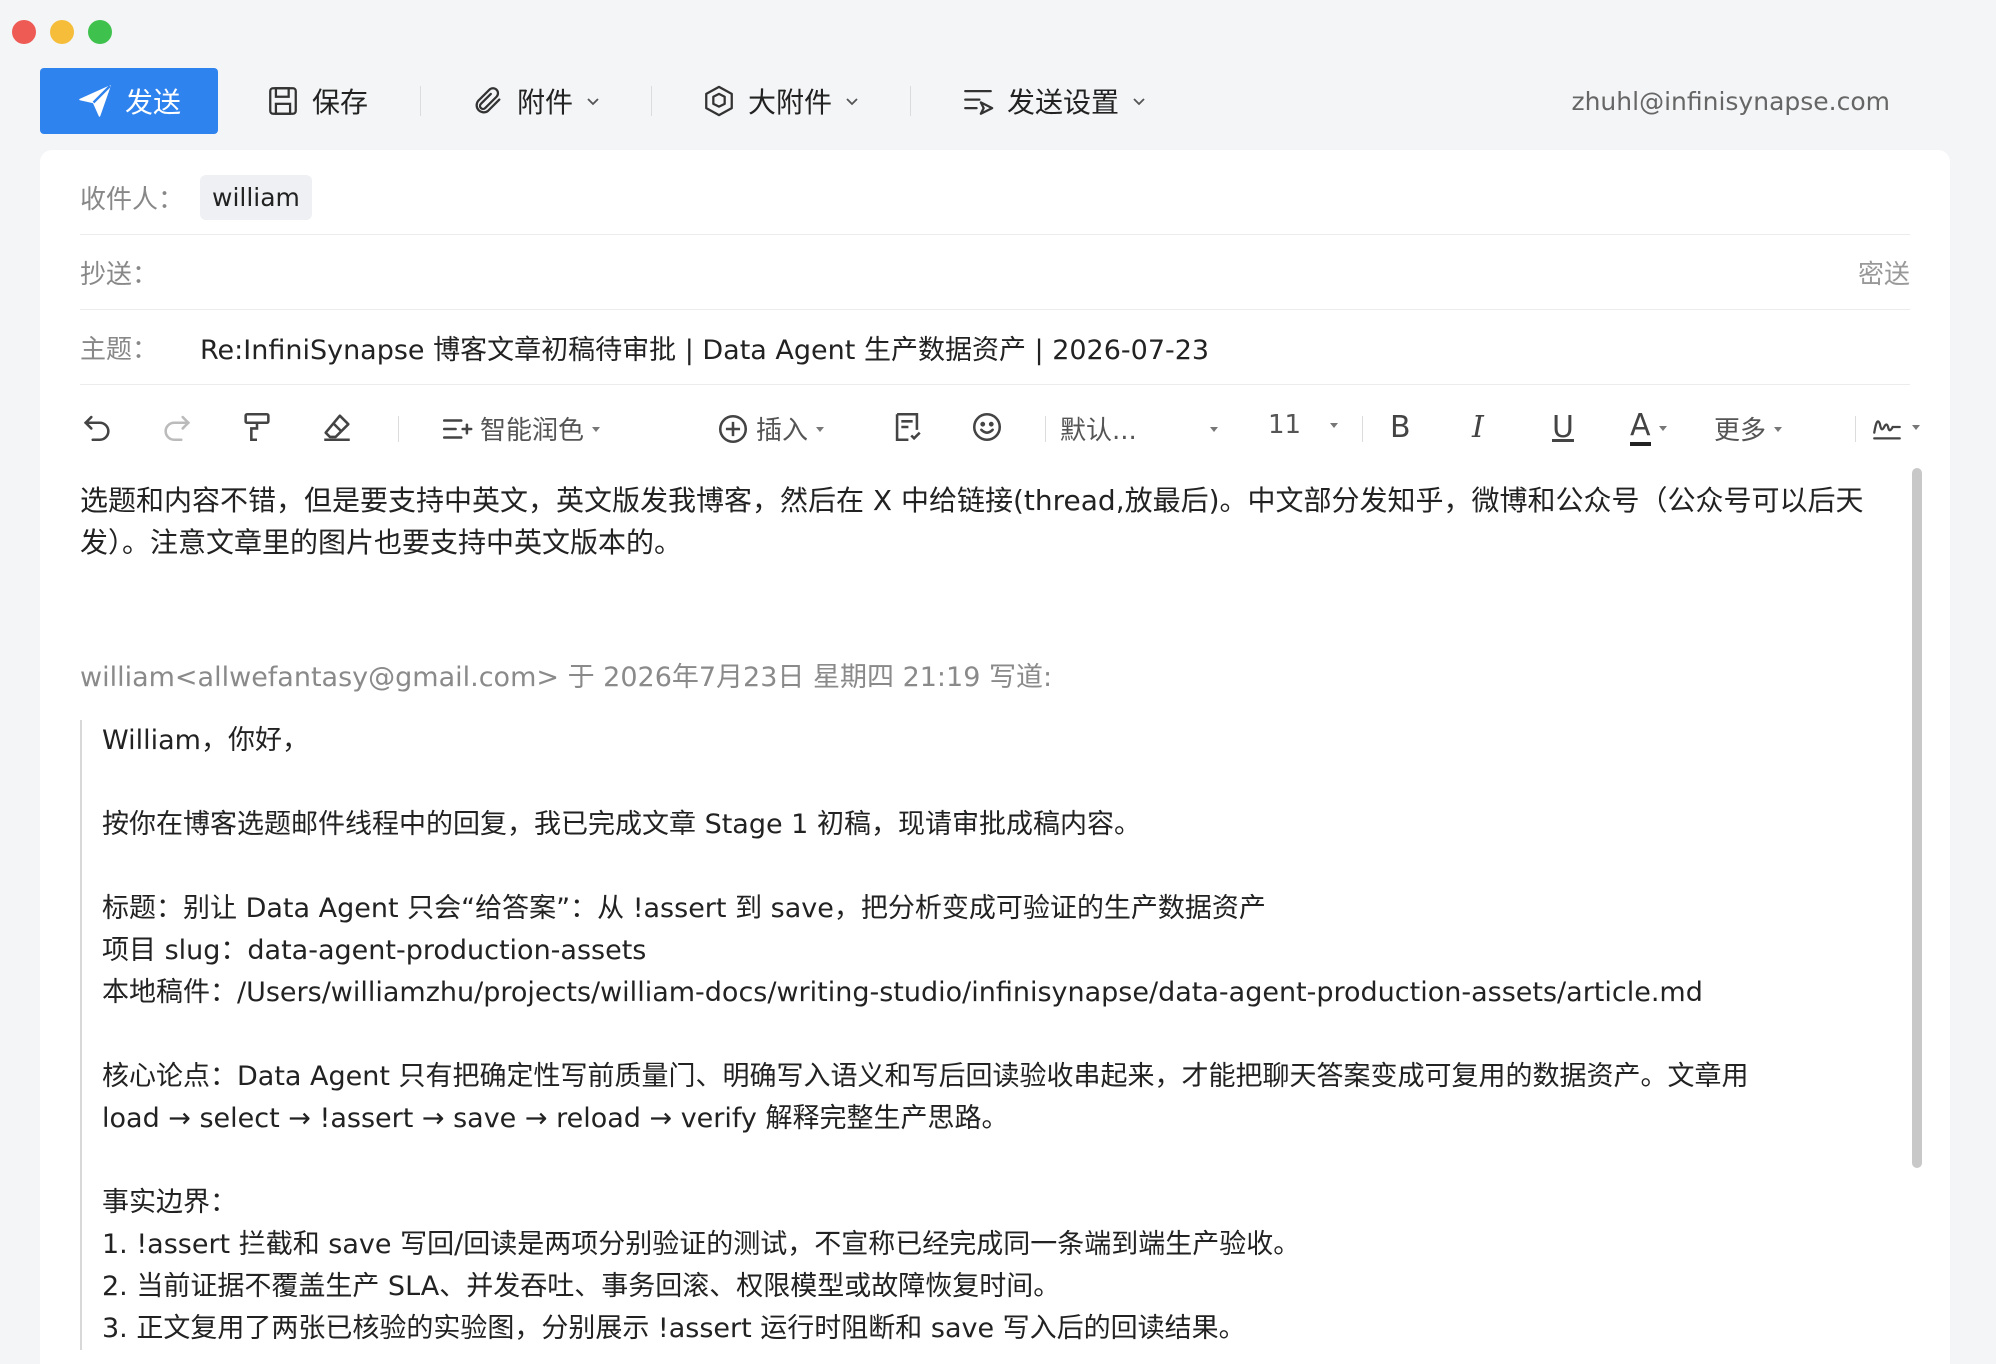  What do you see at coordinates (119, 274) in the screenshot?
I see `cc-label: 抄送：` at bounding box center [119, 274].